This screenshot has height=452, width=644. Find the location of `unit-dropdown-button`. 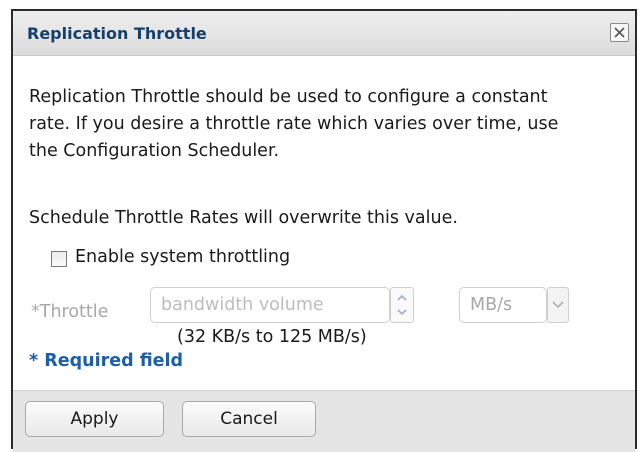

unit-dropdown-button is located at coordinates (558, 305).